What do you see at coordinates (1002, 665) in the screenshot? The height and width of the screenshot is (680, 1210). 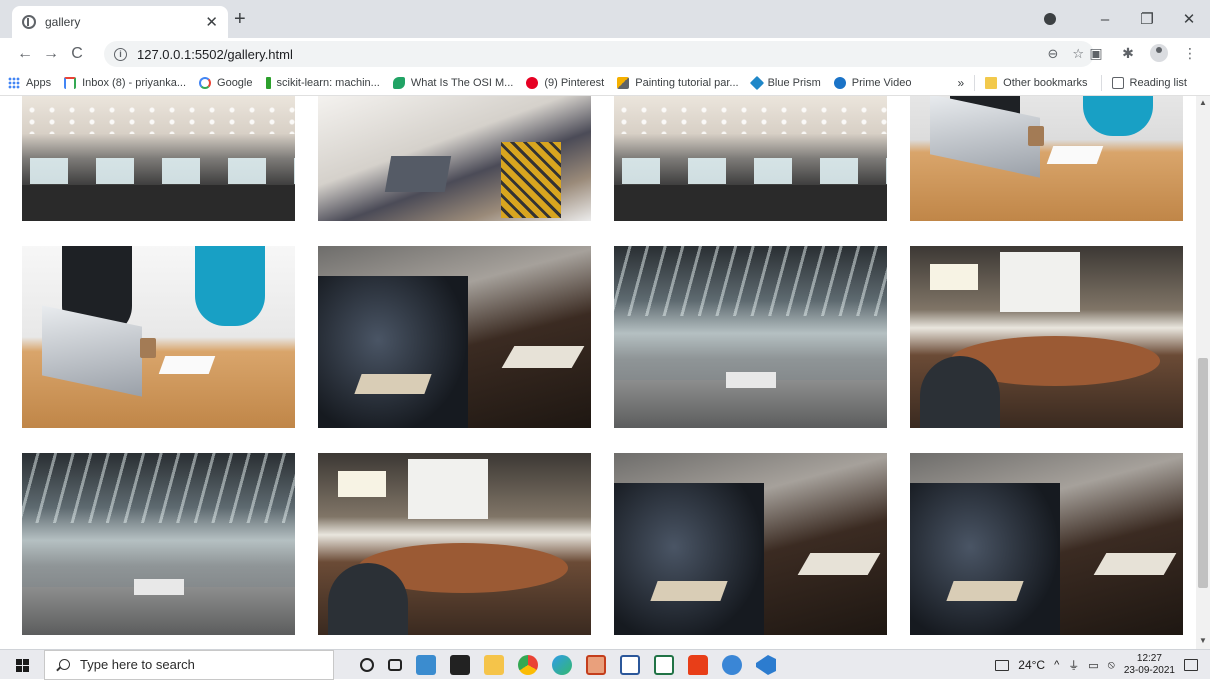 I see `weather-icon` at bounding box center [1002, 665].